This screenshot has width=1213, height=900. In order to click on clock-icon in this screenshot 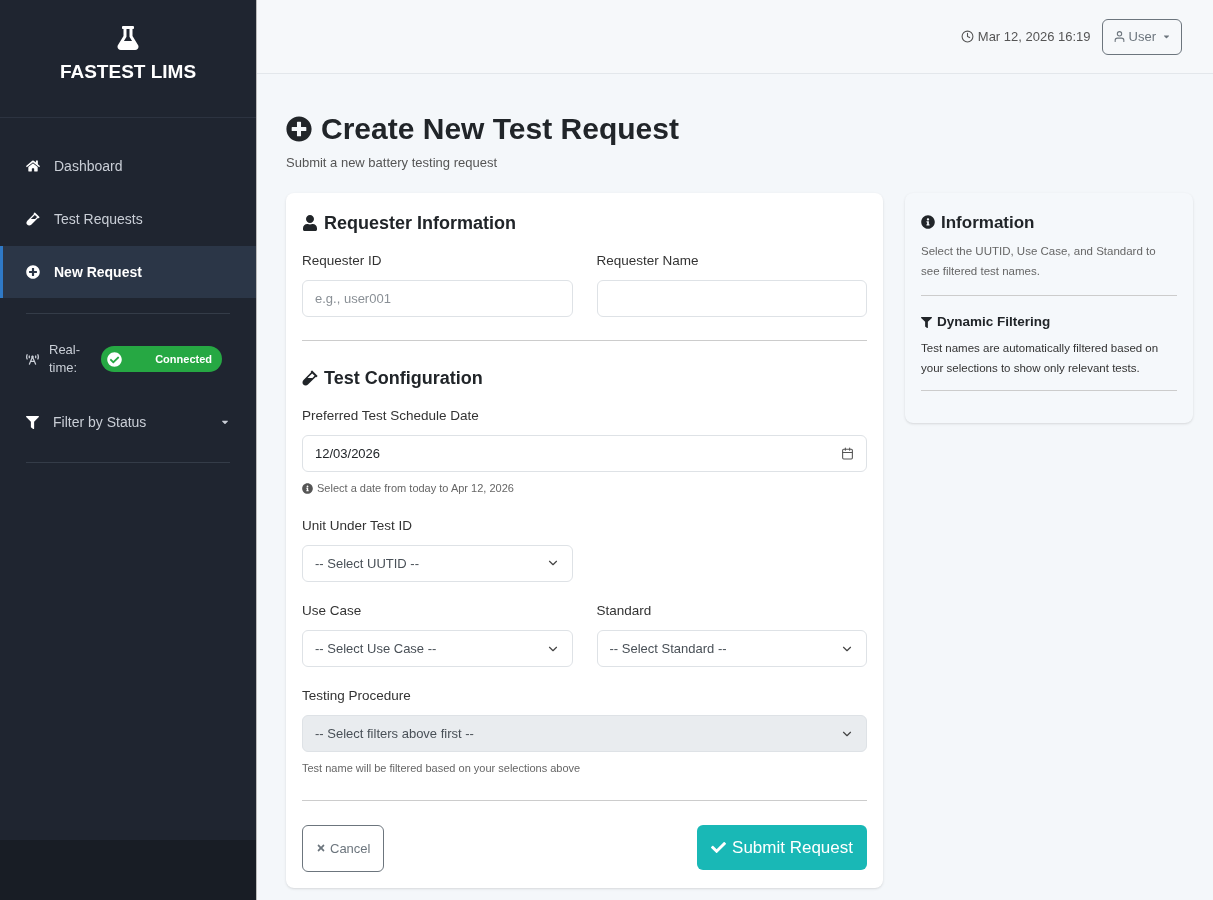, I will do `click(967, 36)`.